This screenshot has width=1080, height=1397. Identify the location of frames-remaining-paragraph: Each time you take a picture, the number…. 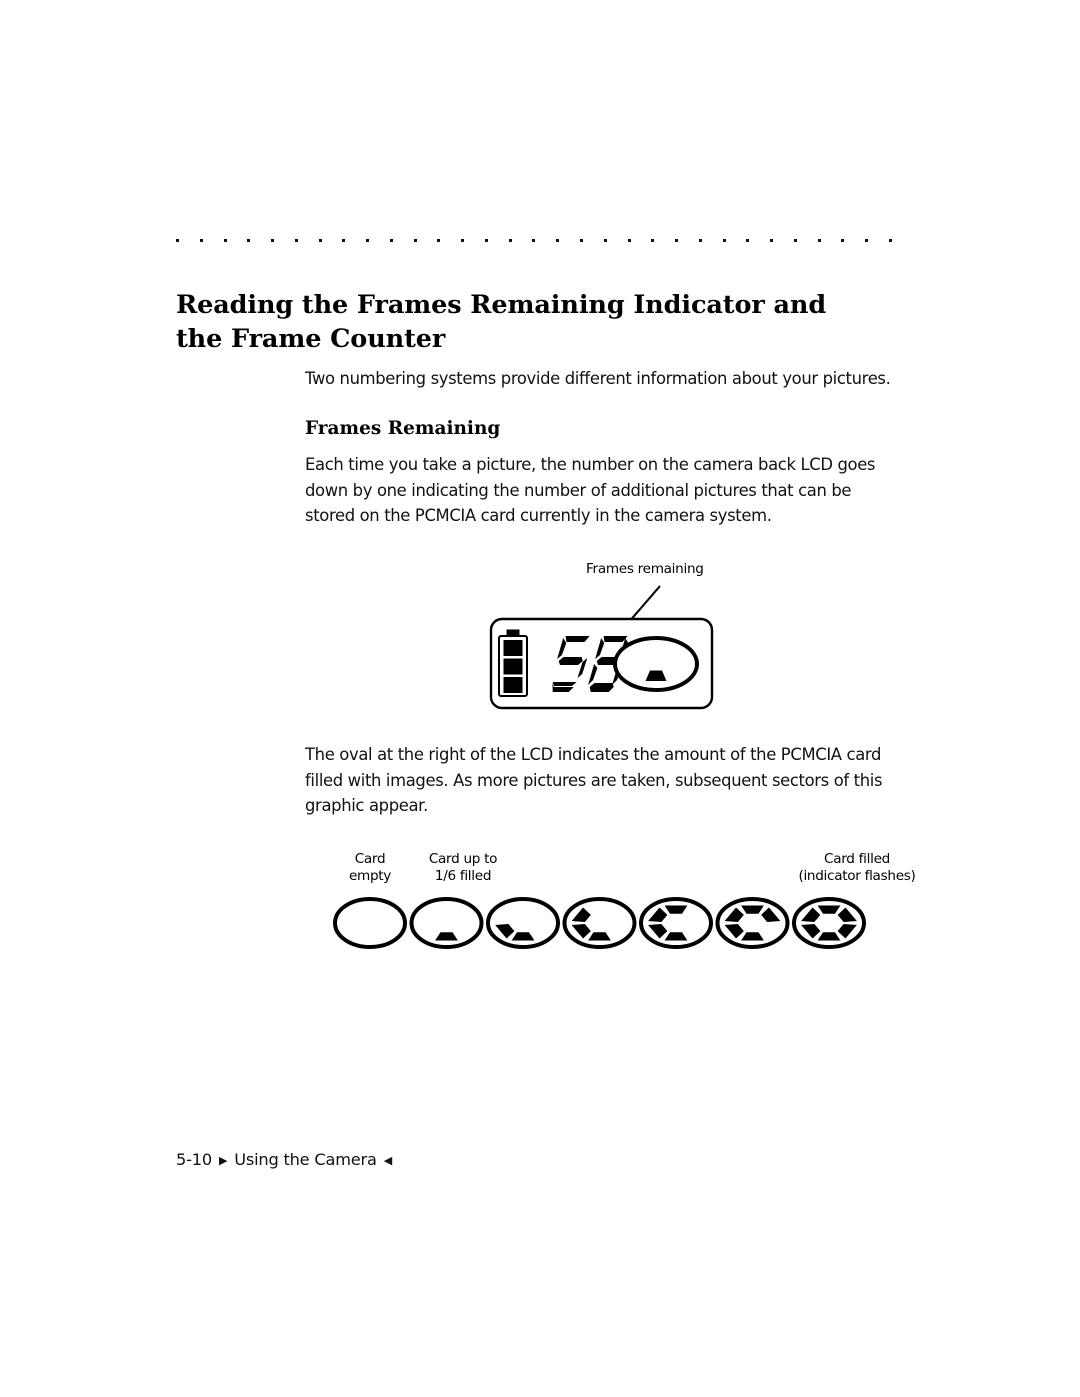
(612, 490).